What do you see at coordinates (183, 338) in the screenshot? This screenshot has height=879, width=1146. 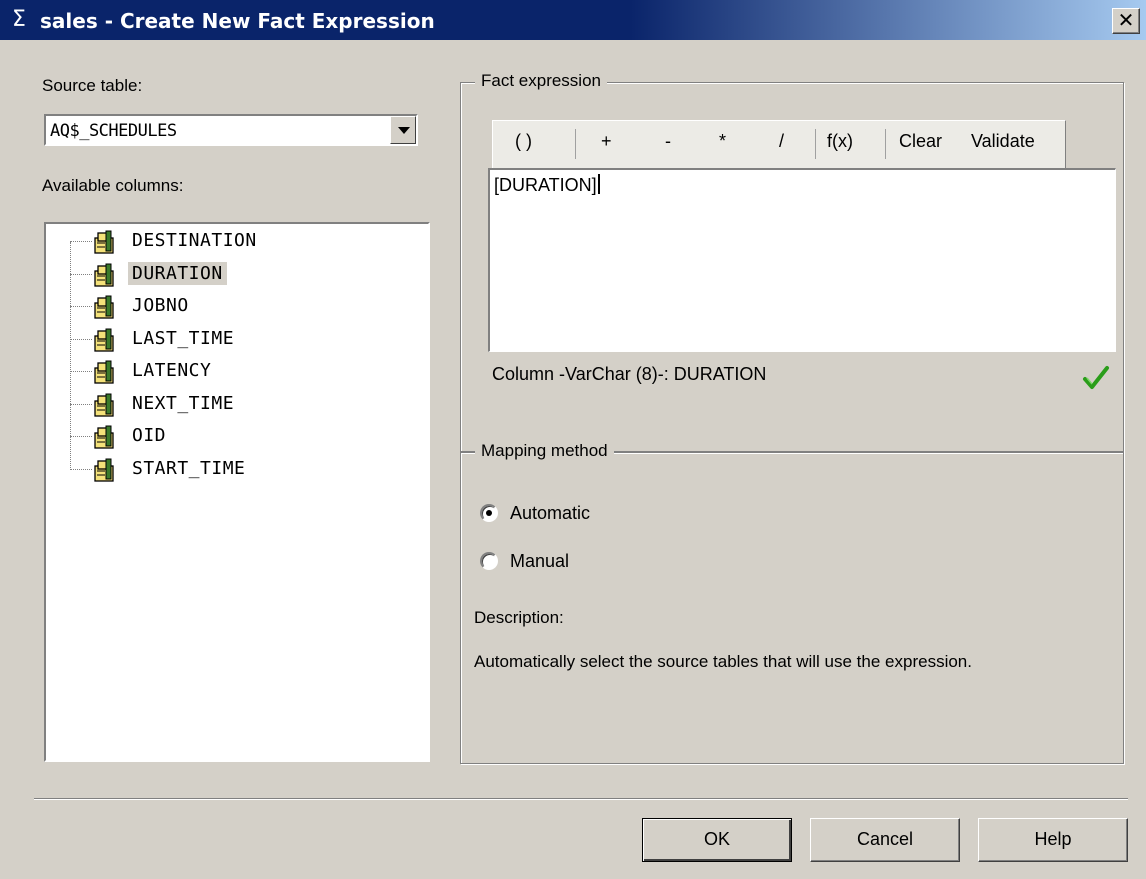 I see `column-name: LAST_TIME` at bounding box center [183, 338].